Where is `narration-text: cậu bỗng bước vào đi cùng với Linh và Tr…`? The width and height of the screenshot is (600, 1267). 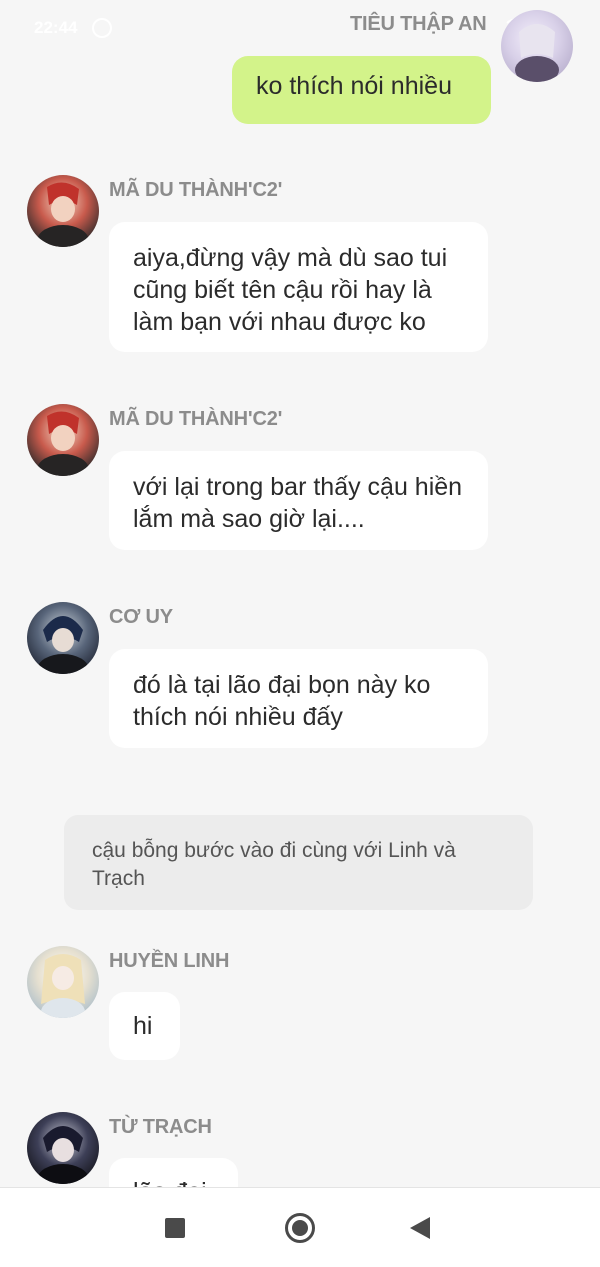
narration-text: cậu bỗng bước vào đi cùng với Linh và Tr… is located at coordinates (274, 864).